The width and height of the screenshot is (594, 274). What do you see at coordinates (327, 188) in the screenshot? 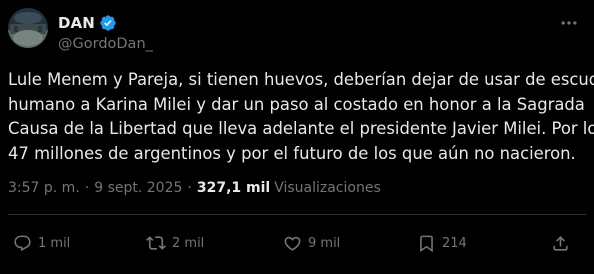
I see `views-label: Visualizaciones` at bounding box center [327, 188].